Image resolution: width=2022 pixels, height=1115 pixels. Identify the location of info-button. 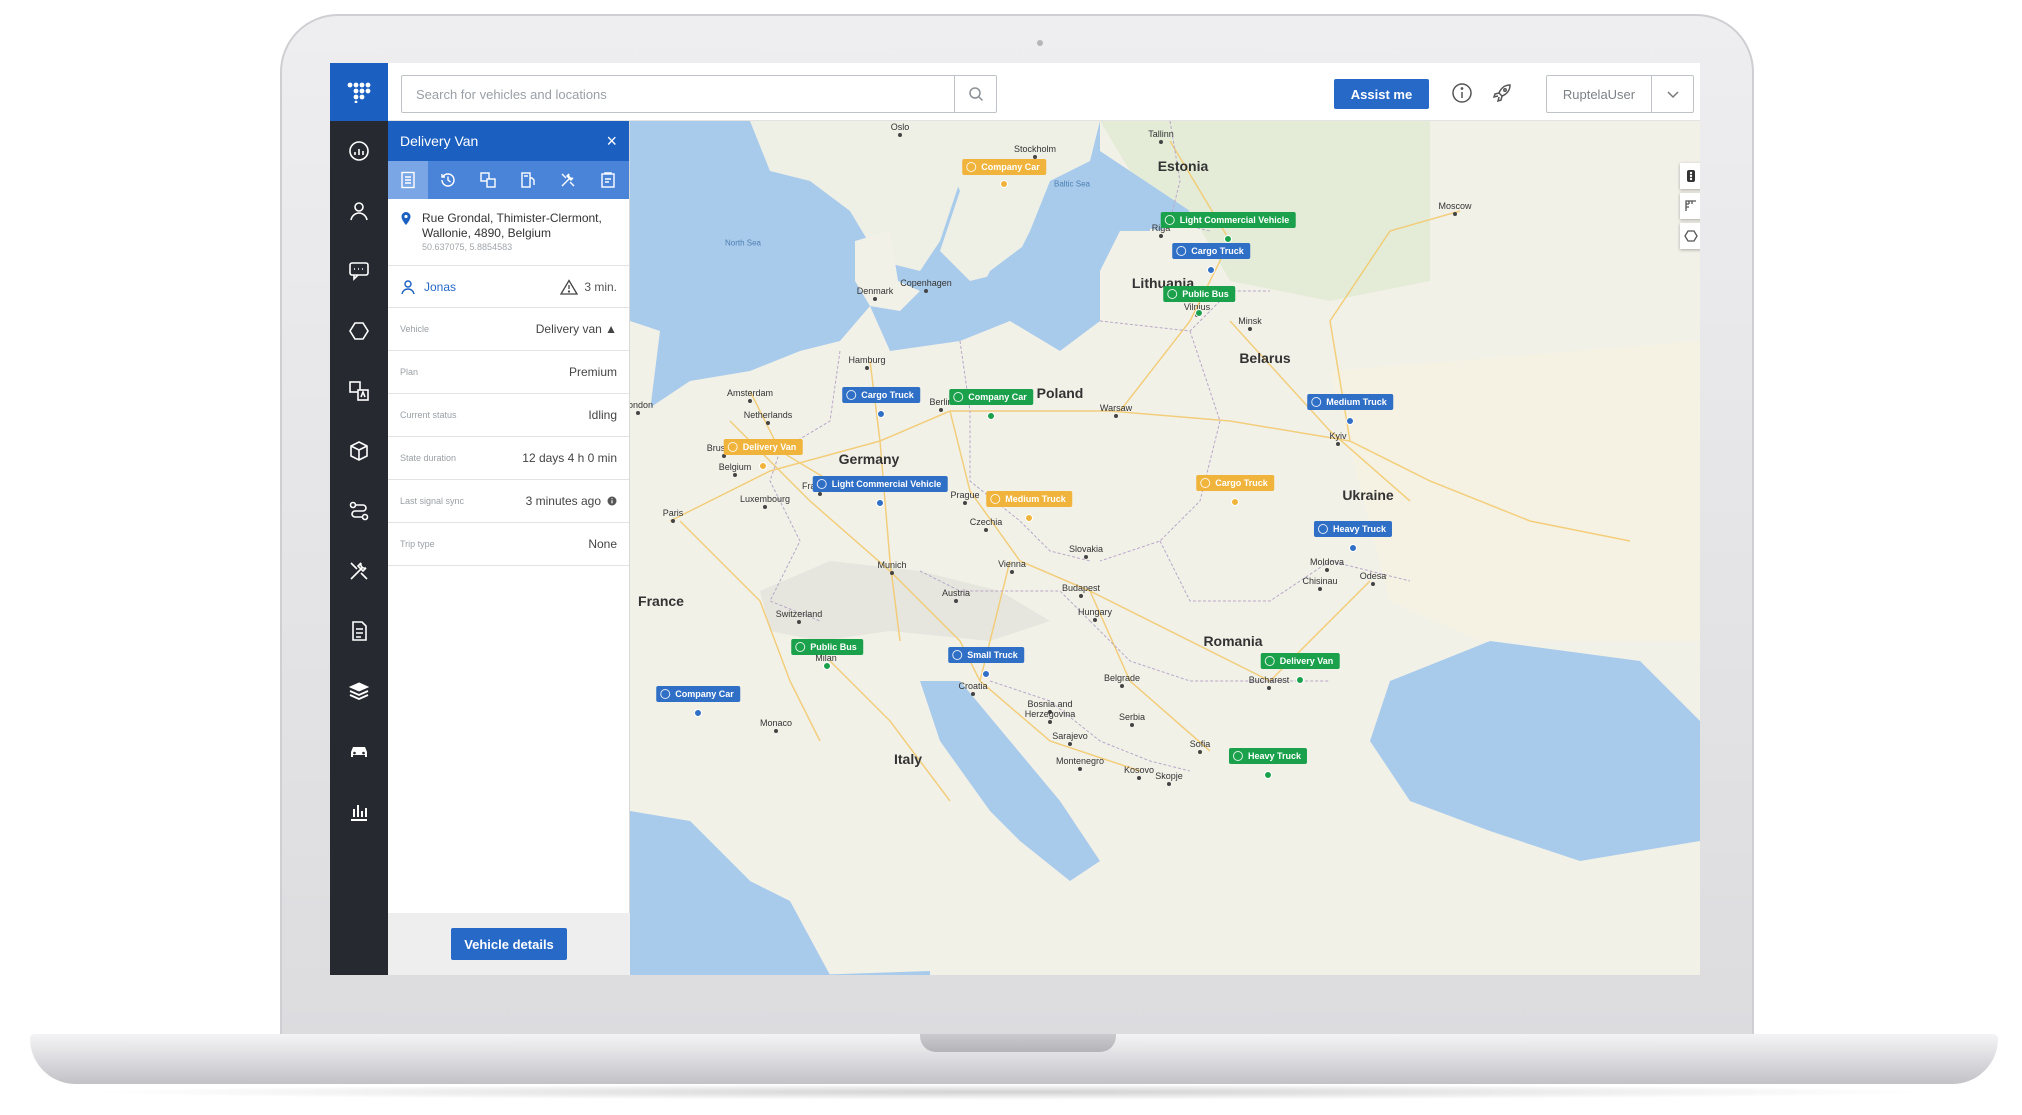
(1462, 93).